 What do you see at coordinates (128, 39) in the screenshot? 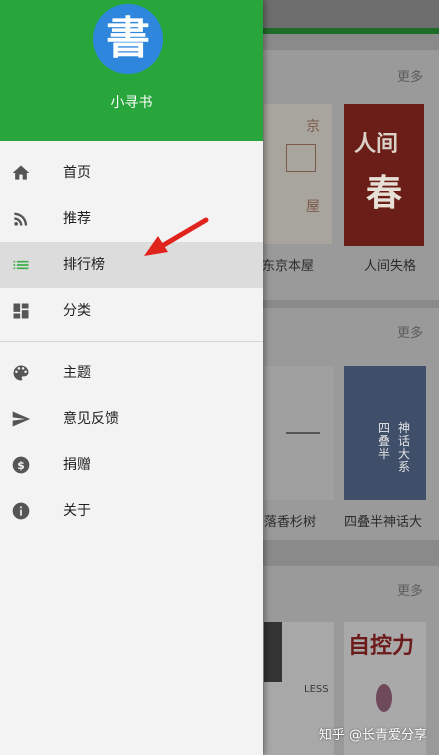
I see `app-logo: 書` at bounding box center [128, 39].